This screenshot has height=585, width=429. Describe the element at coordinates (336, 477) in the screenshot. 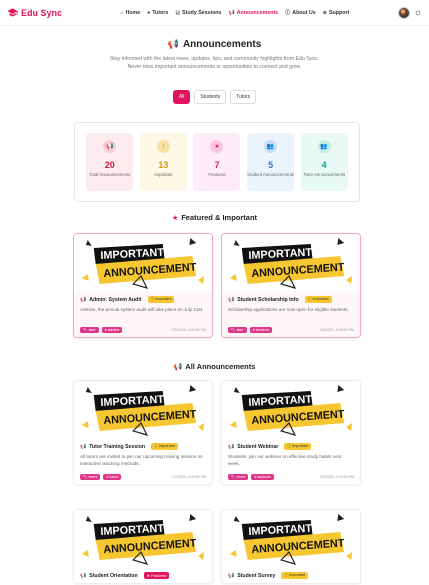

I see `timestamp: 7/3/2025, 4:00:00 PM` at that location.